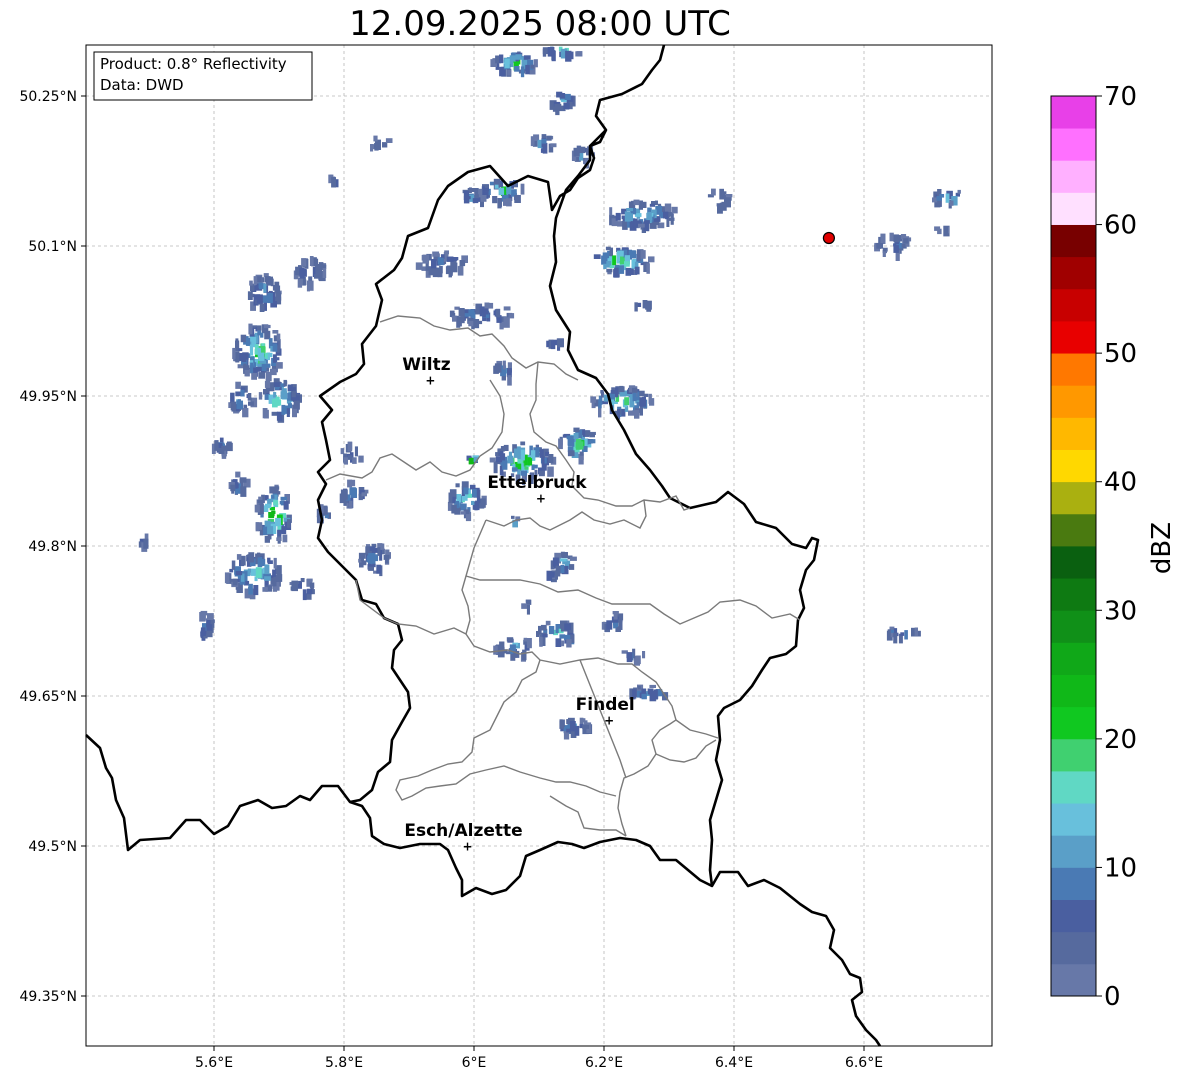 The image size is (1184, 1081). I want to click on colorbar-tick-label: 50, so click(1120, 354).